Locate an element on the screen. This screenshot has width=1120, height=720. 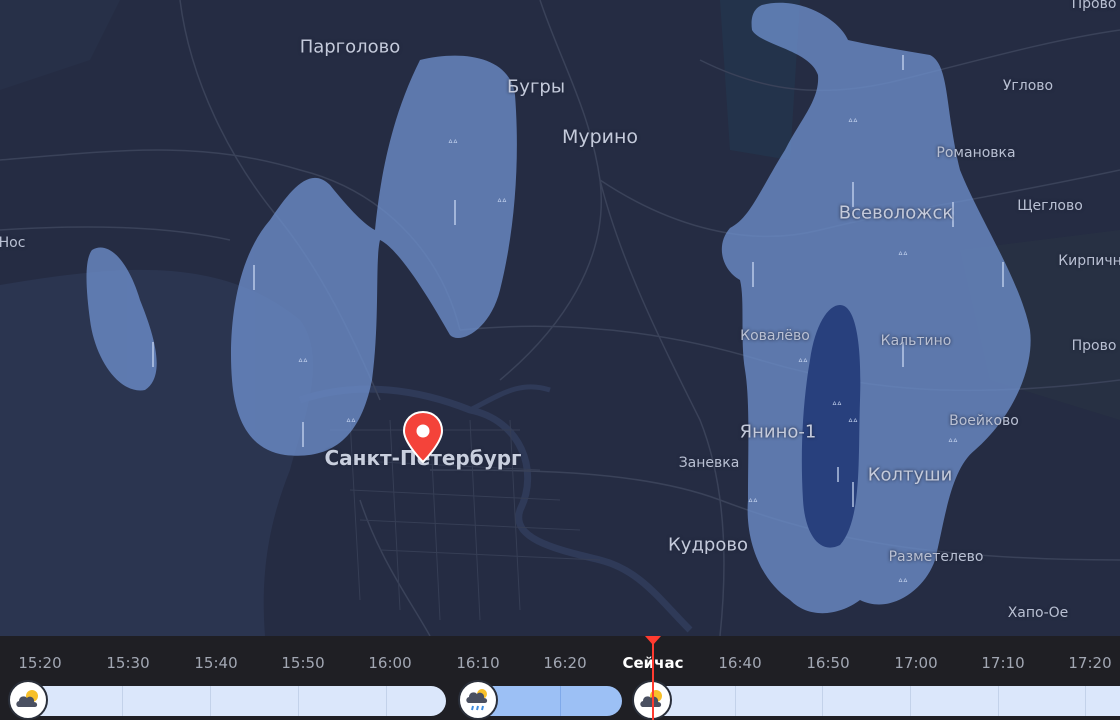
time-tick: 16:00 is located at coordinates (389, 663).